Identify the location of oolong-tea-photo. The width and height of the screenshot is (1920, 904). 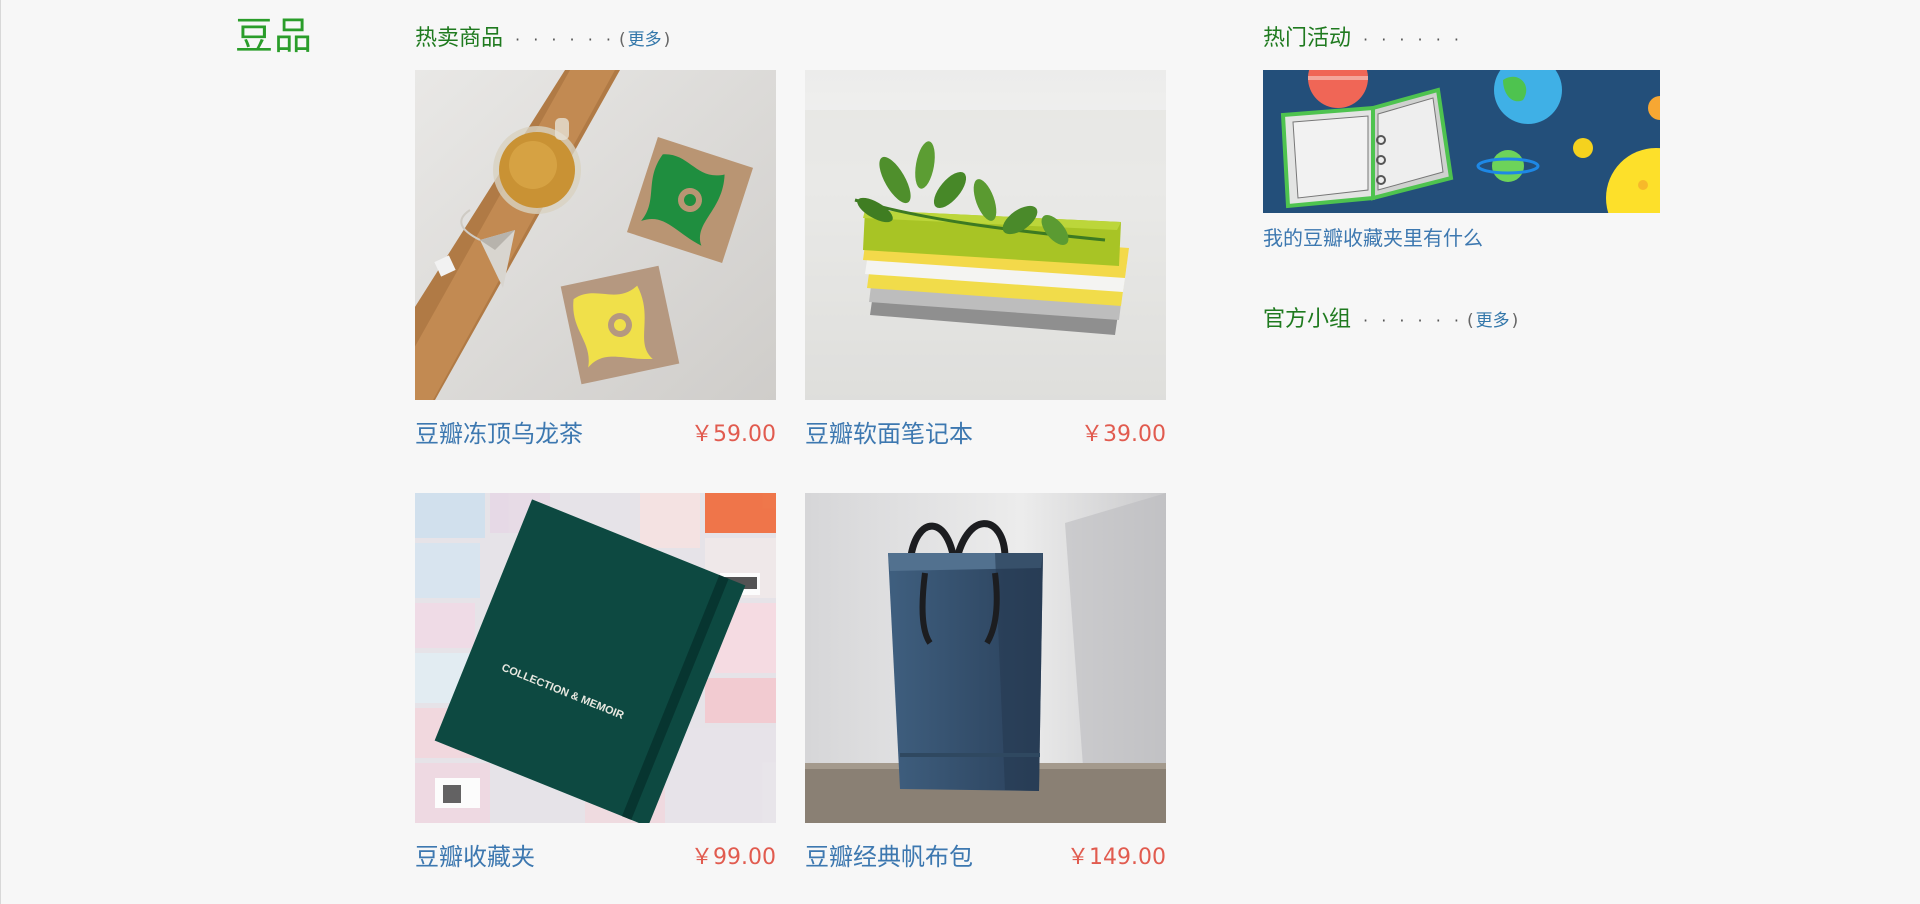
(595, 235).